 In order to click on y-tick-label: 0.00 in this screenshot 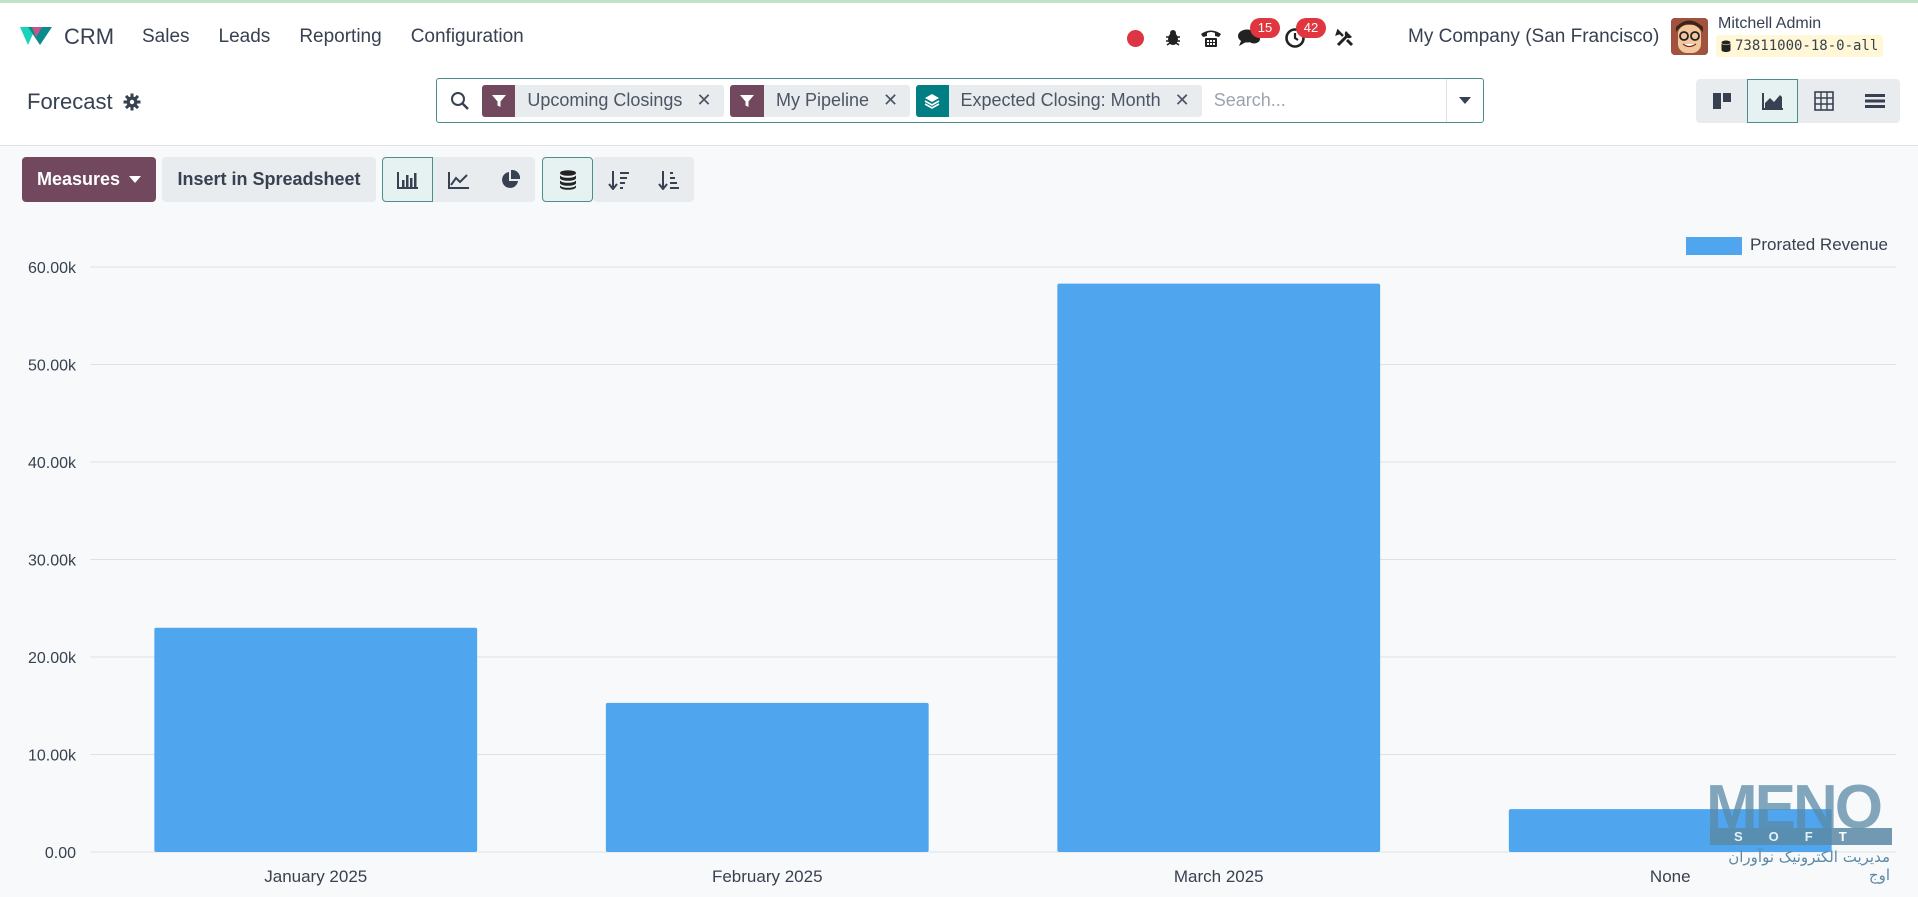, I will do `click(60, 853)`.